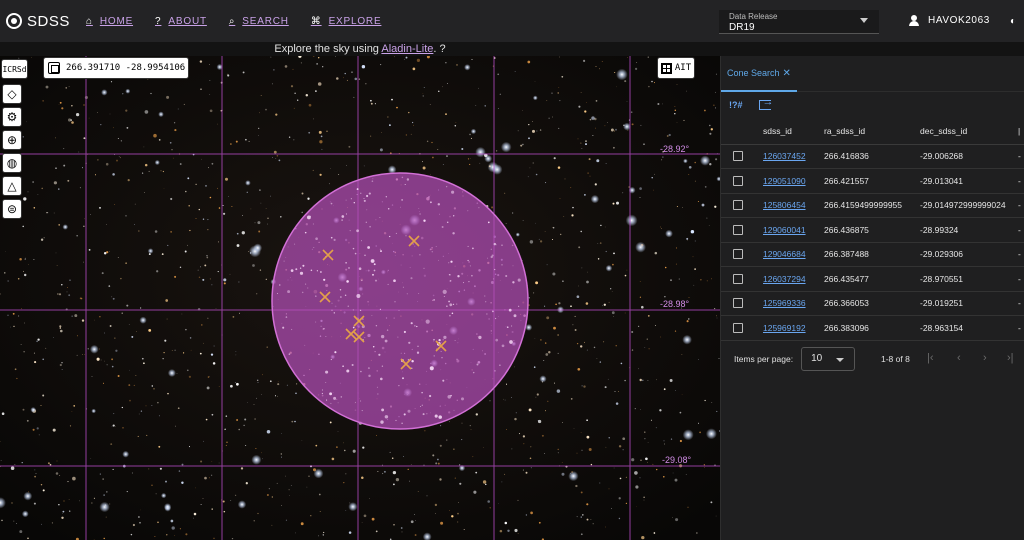  Describe the element at coordinates (42, 21) in the screenshot. I see `brand: SDSS` at that location.